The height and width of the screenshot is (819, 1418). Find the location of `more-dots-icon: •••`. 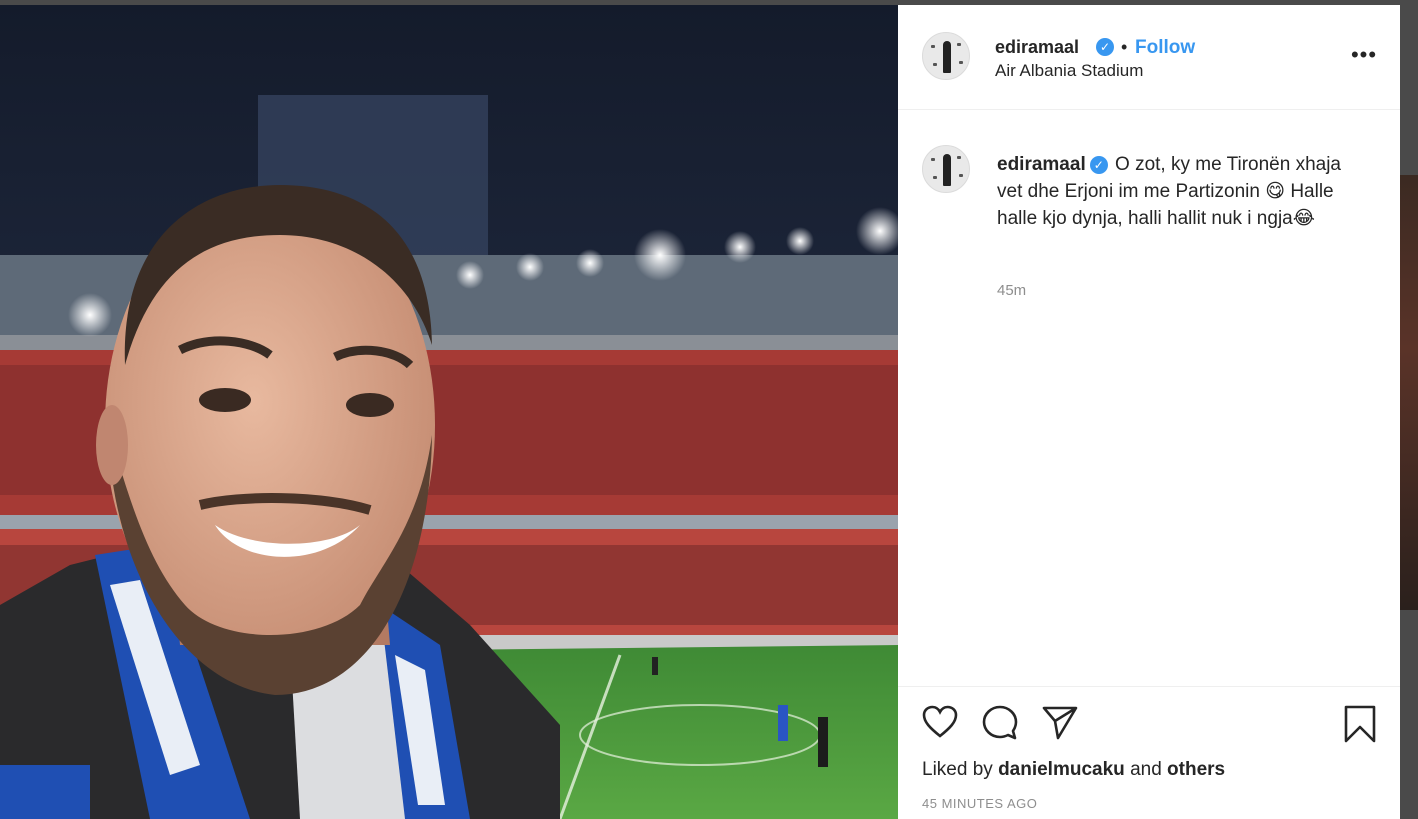

more-dots-icon: ••• is located at coordinates (1364, 54).